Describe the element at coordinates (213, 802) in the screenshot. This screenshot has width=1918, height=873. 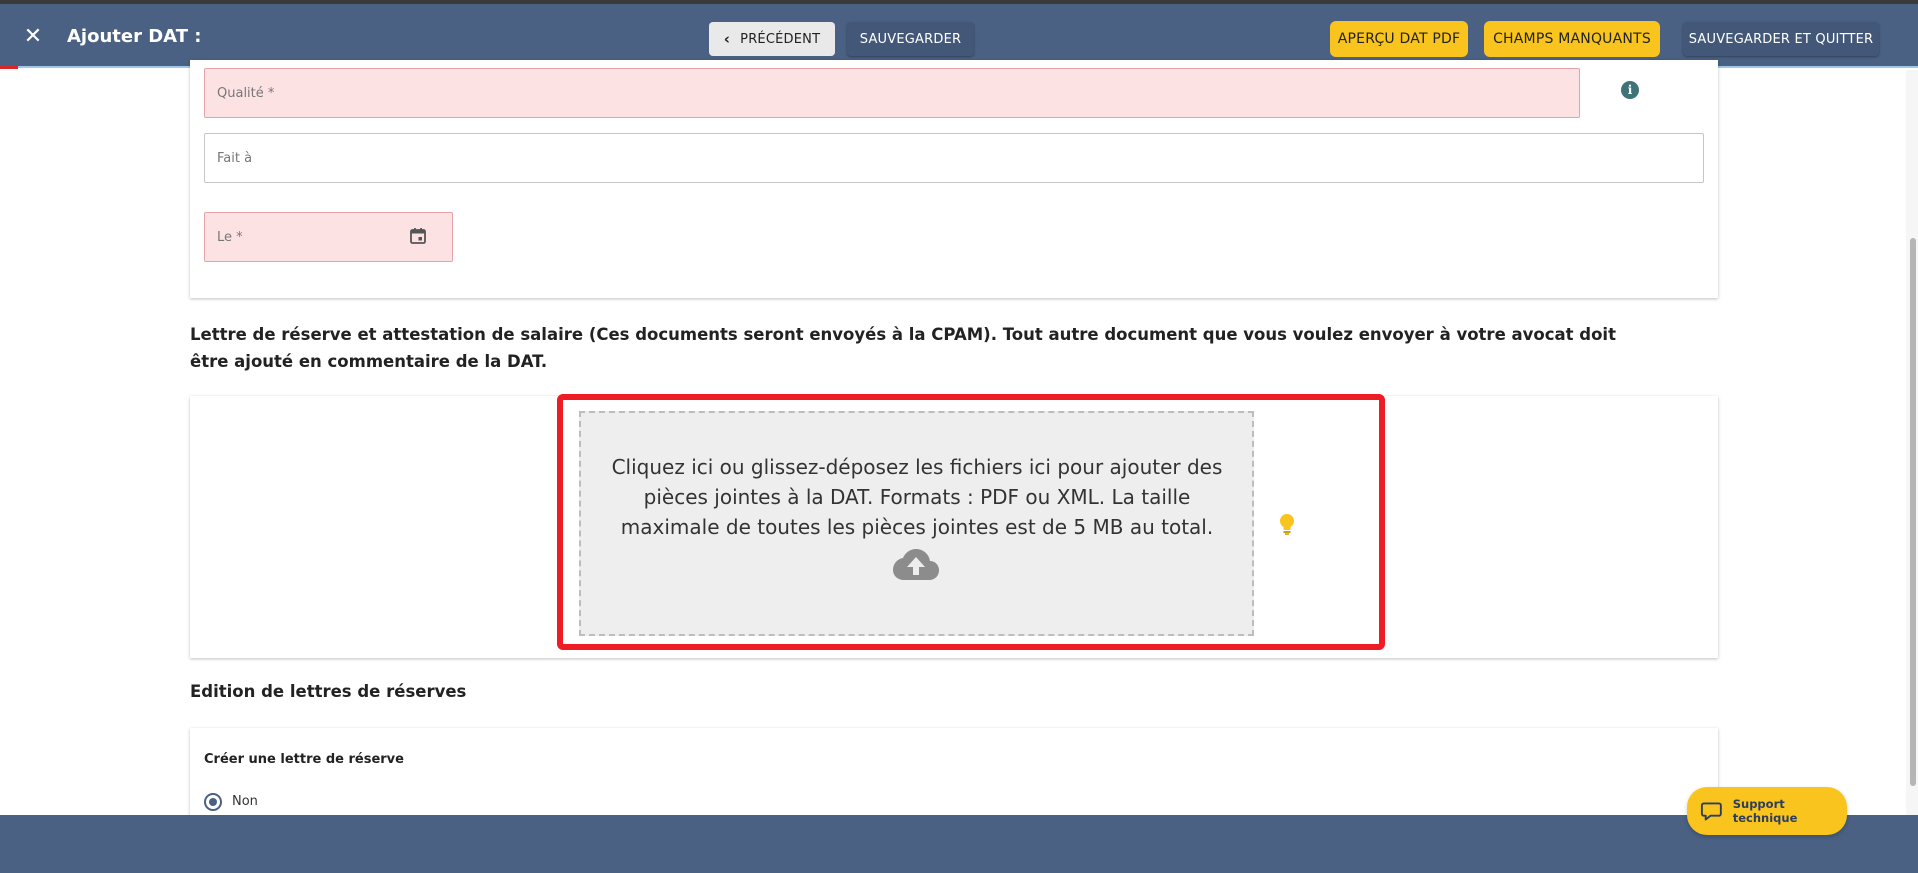
I see `radio-non` at that location.